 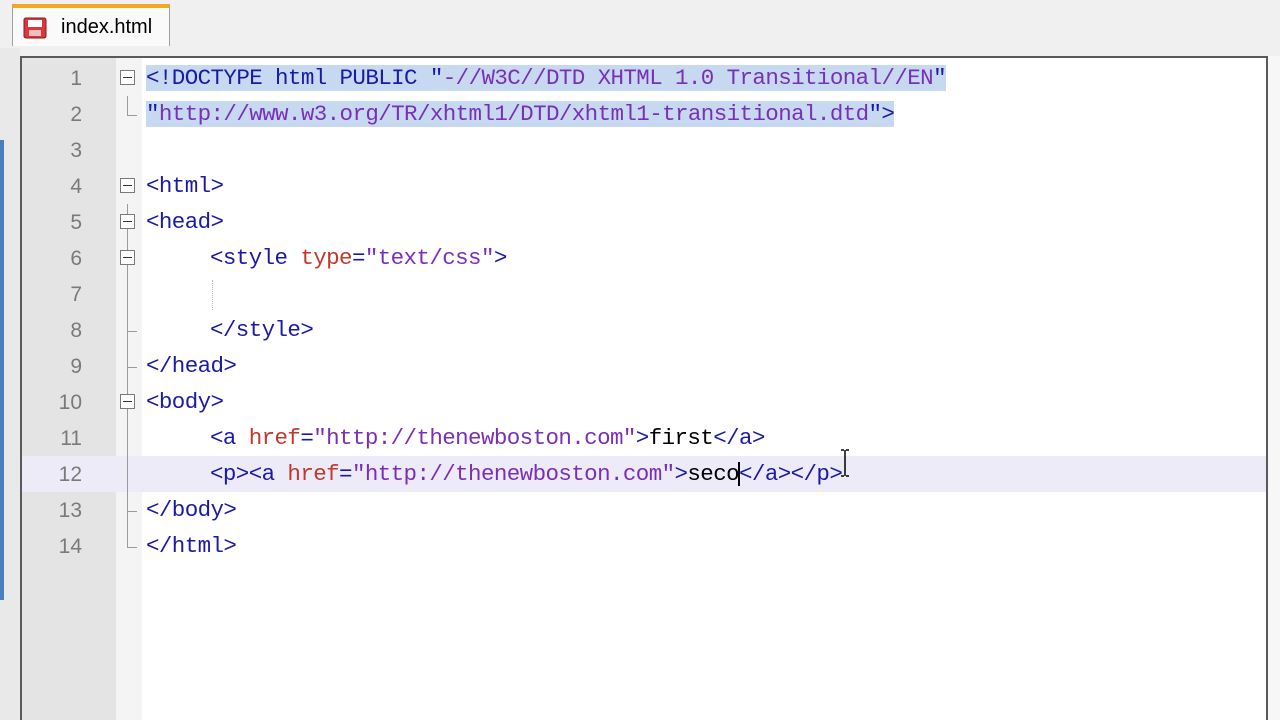 I want to click on line-number: 12, so click(x=70, y=474).